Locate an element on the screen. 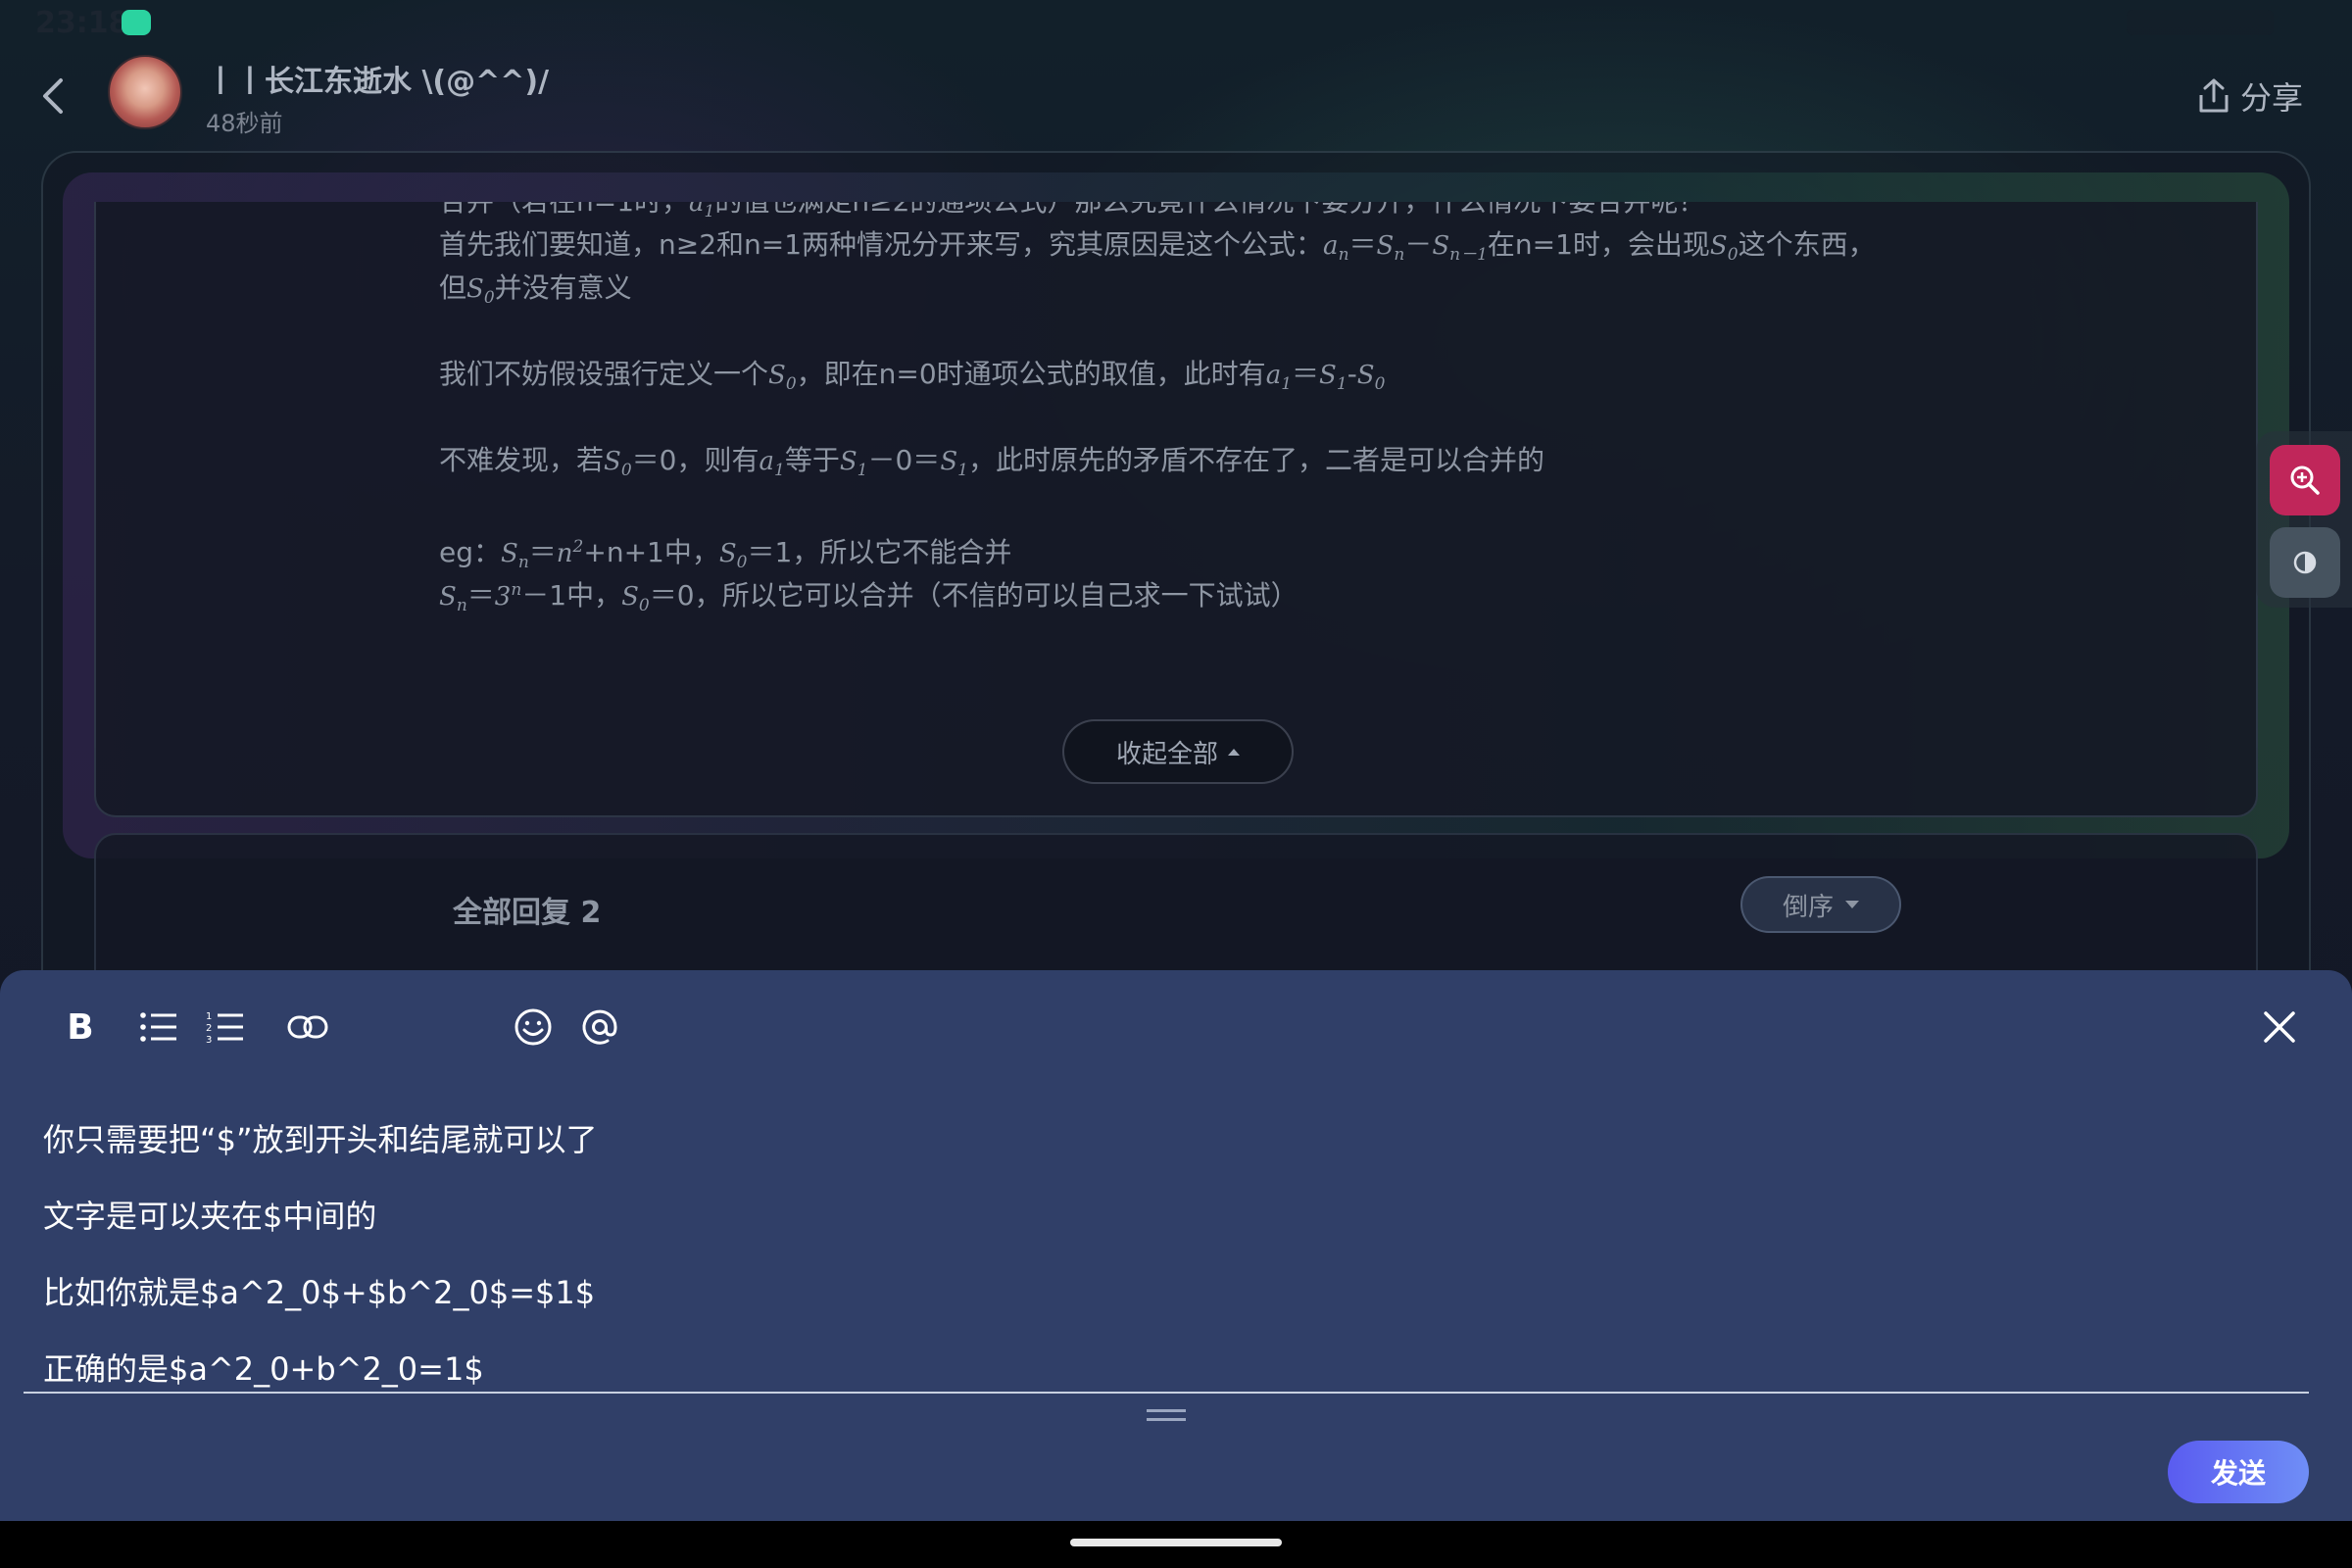 This screenshot has width=2352, height=1568. math-subscript: n is located at coordinates (1399, 255).